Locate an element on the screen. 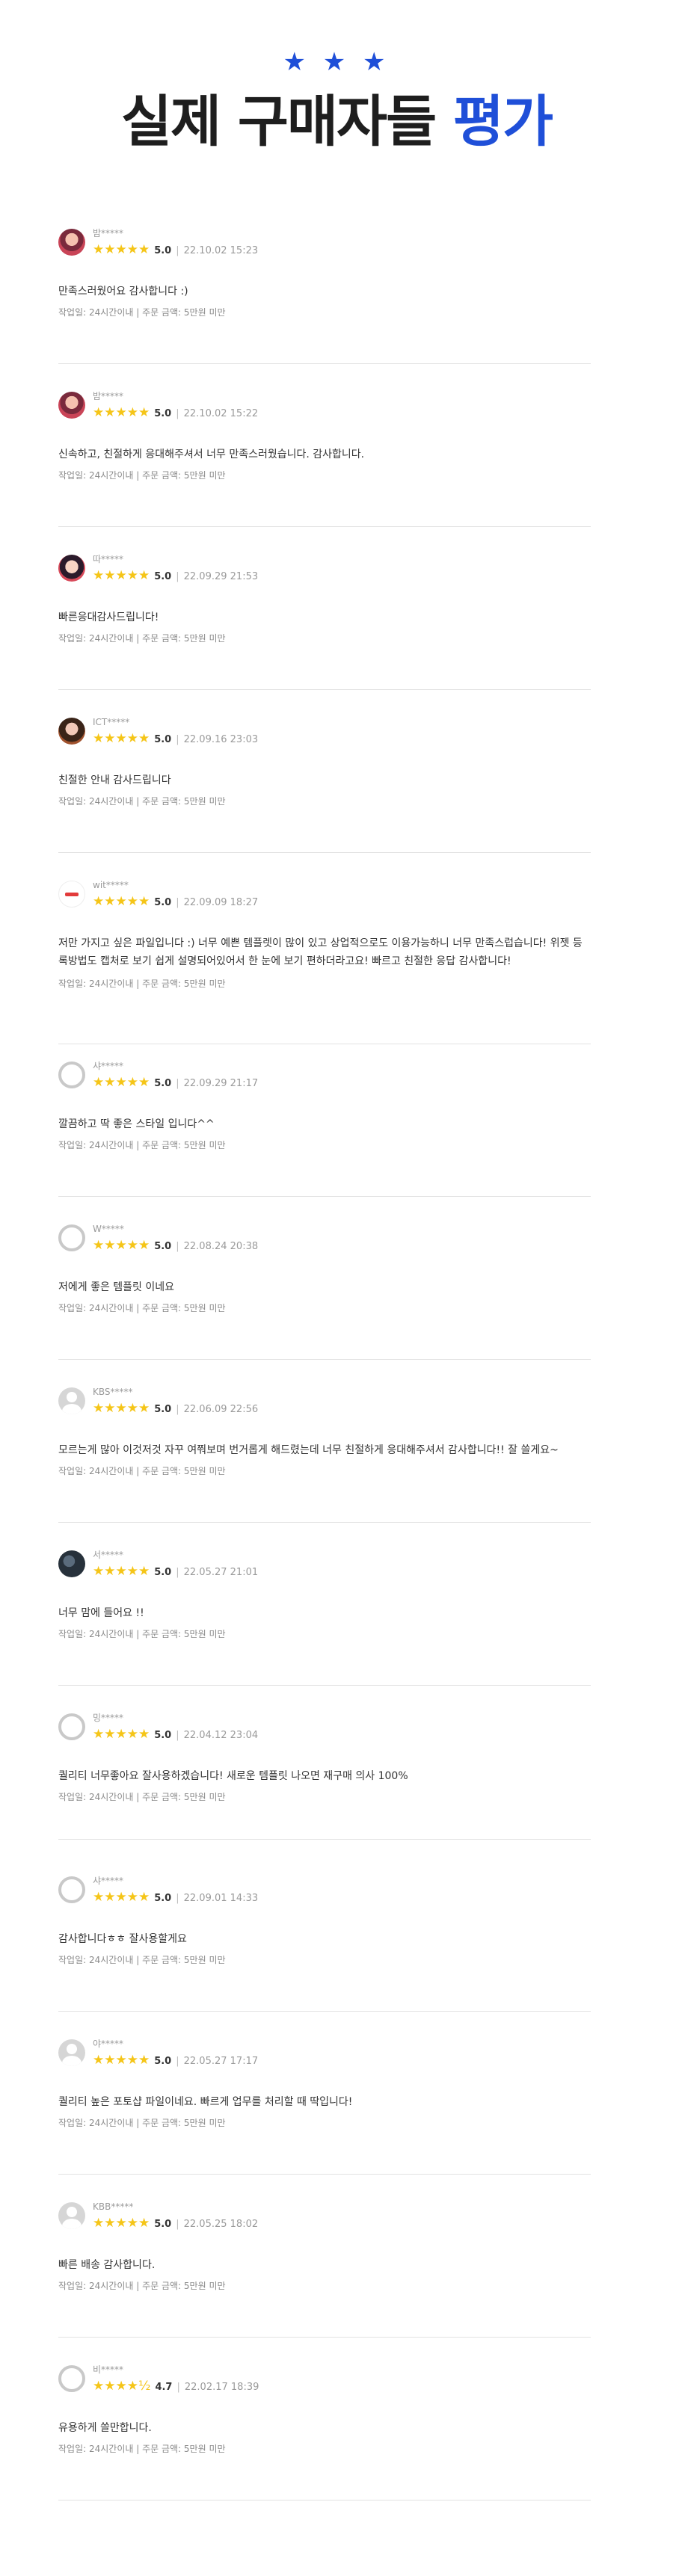 Image resolution: width=673 pixels, height=2576 pixels. reviewer-name: 서***** is located at coordinates (108, 1555).